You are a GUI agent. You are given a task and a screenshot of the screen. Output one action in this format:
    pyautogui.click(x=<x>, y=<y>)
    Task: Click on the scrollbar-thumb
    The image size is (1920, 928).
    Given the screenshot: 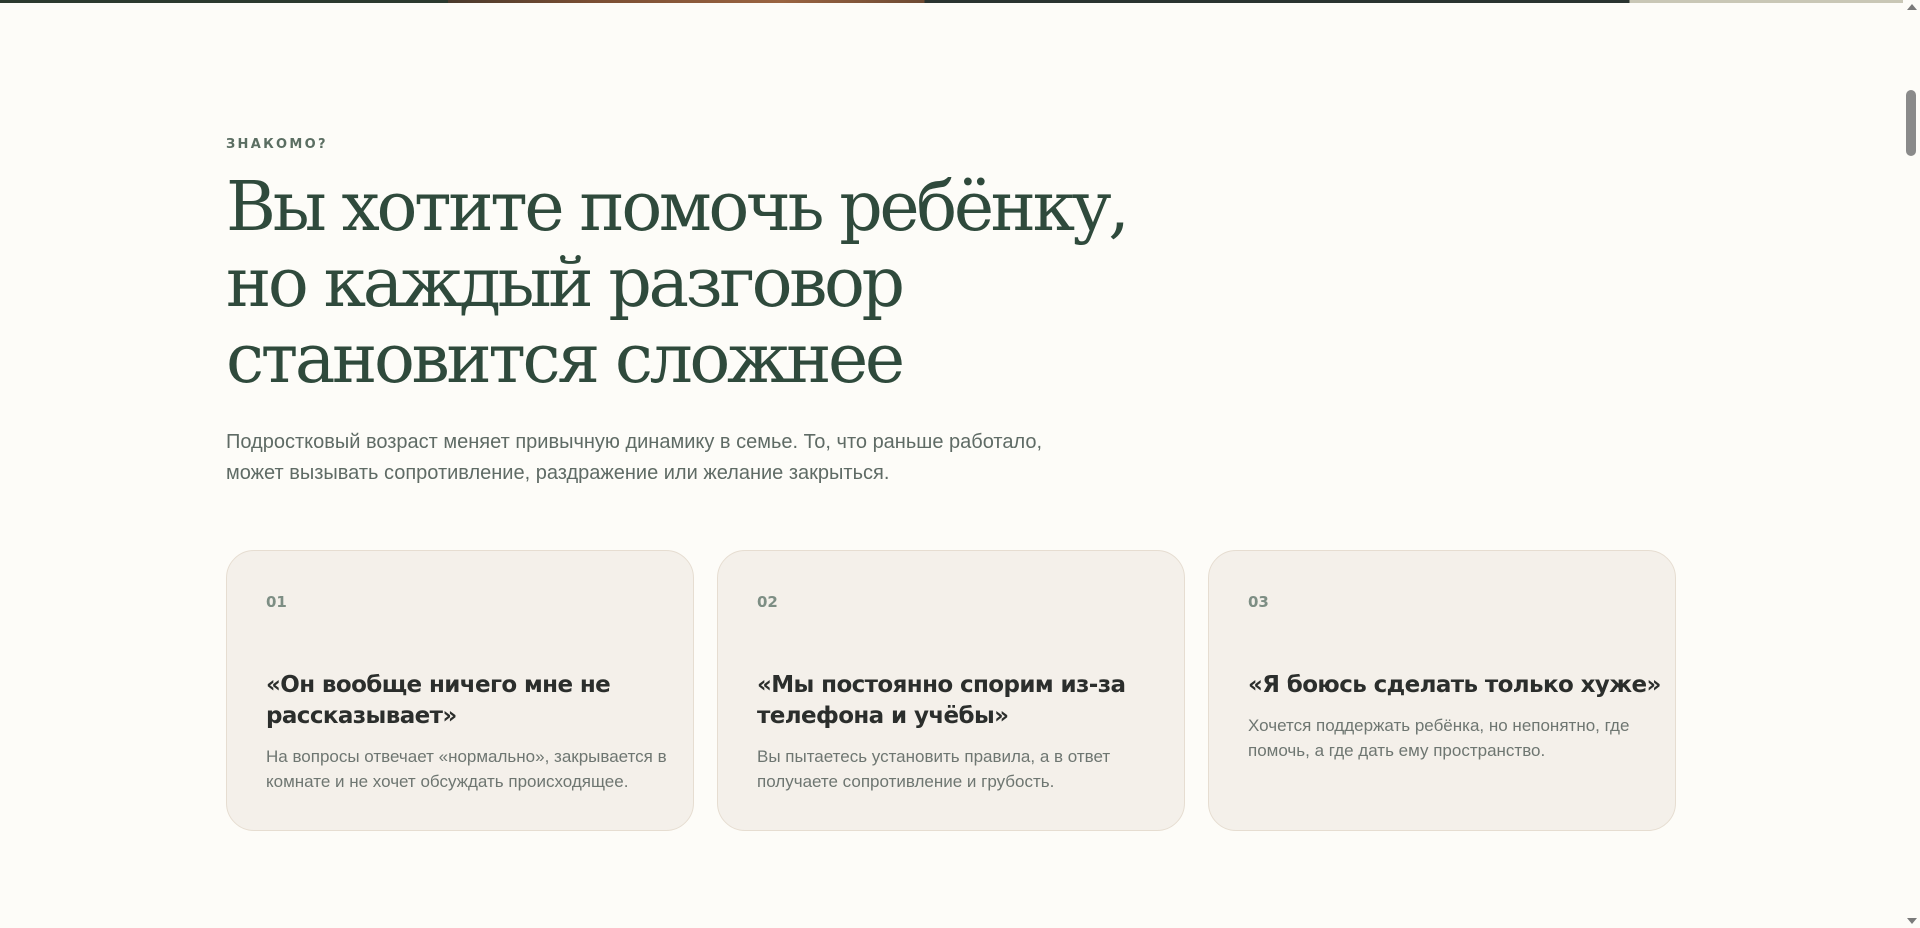 What is the action you would take?
    pyautogui.click(x=1911, y=123)
    